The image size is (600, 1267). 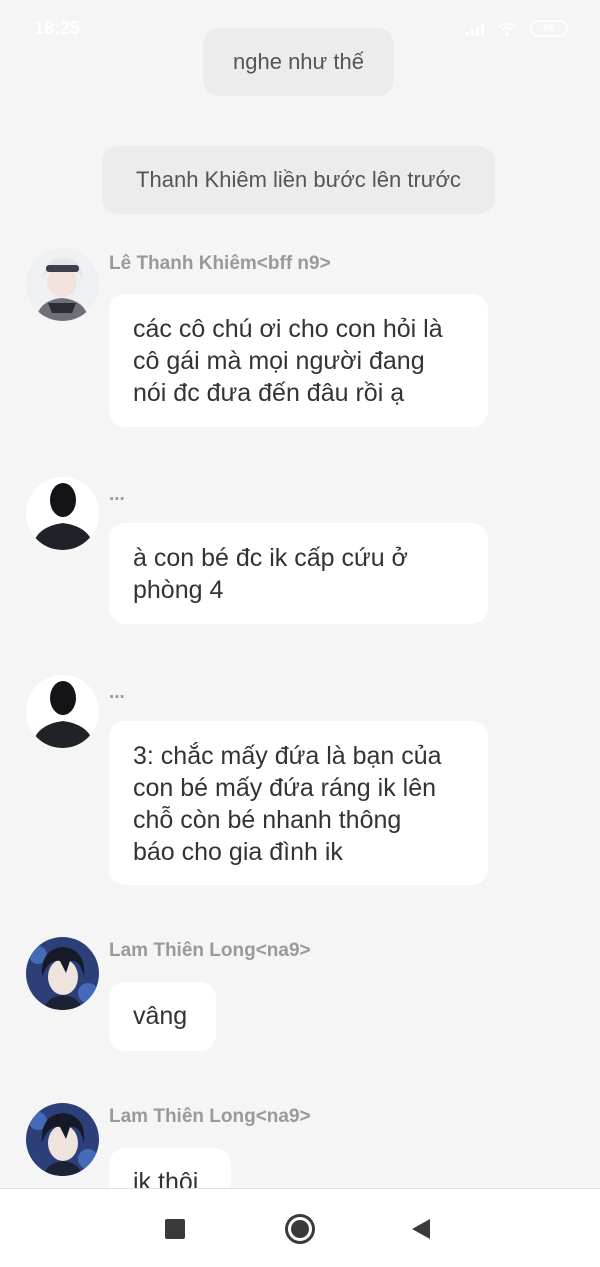 I want to click on narration-text: Thanh Khiêm liền bước lên trước, so click(x=298, y=179).